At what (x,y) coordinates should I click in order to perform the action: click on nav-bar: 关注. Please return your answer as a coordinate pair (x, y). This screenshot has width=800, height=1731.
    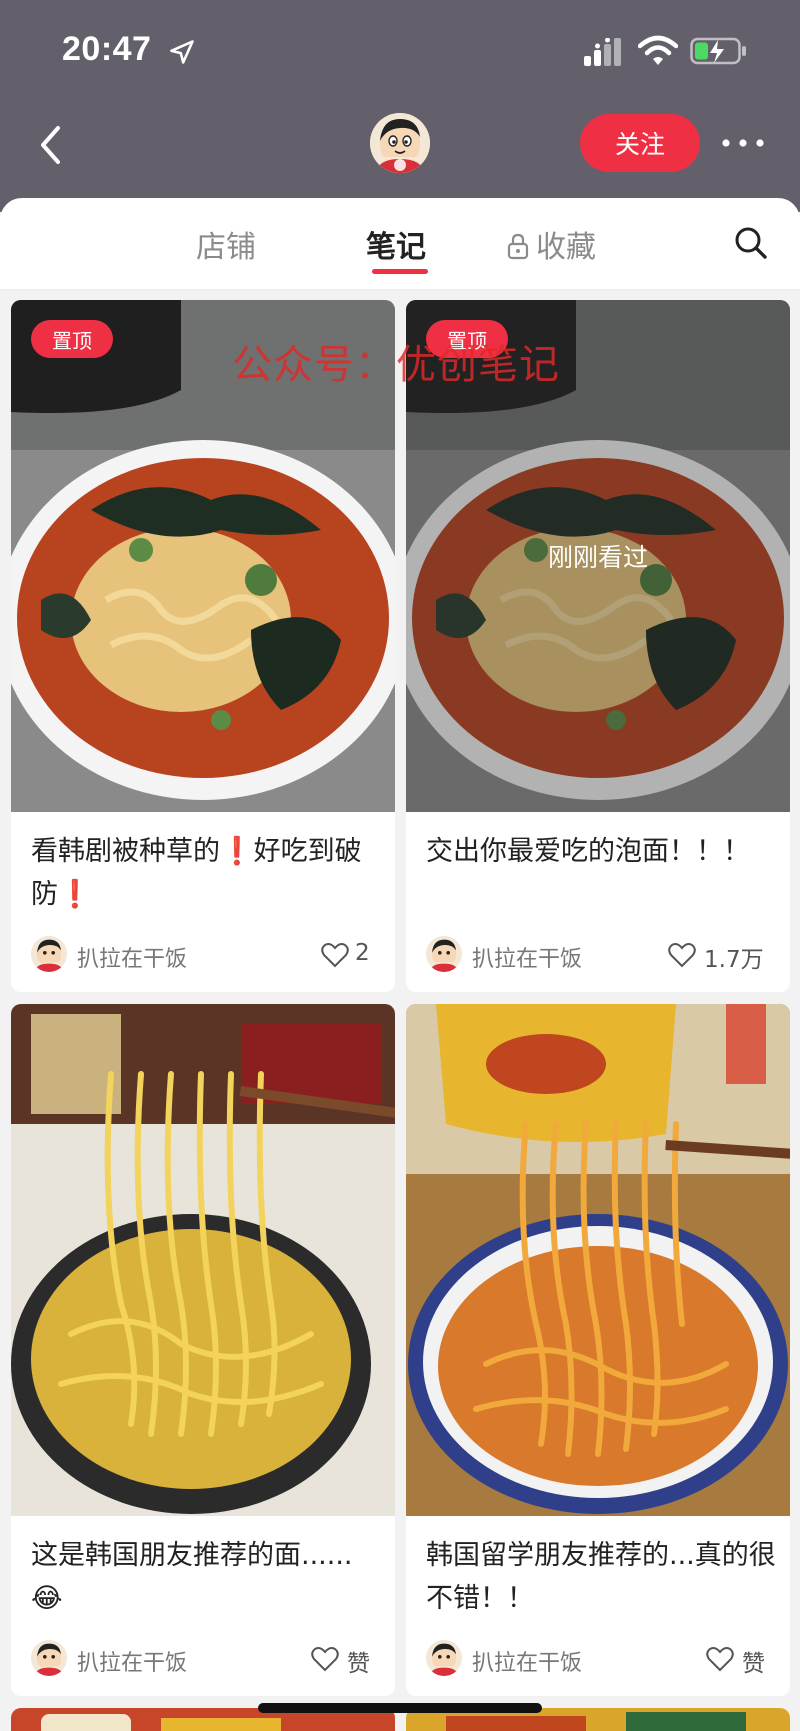
    Looking at the image, I should click on (400, 150).